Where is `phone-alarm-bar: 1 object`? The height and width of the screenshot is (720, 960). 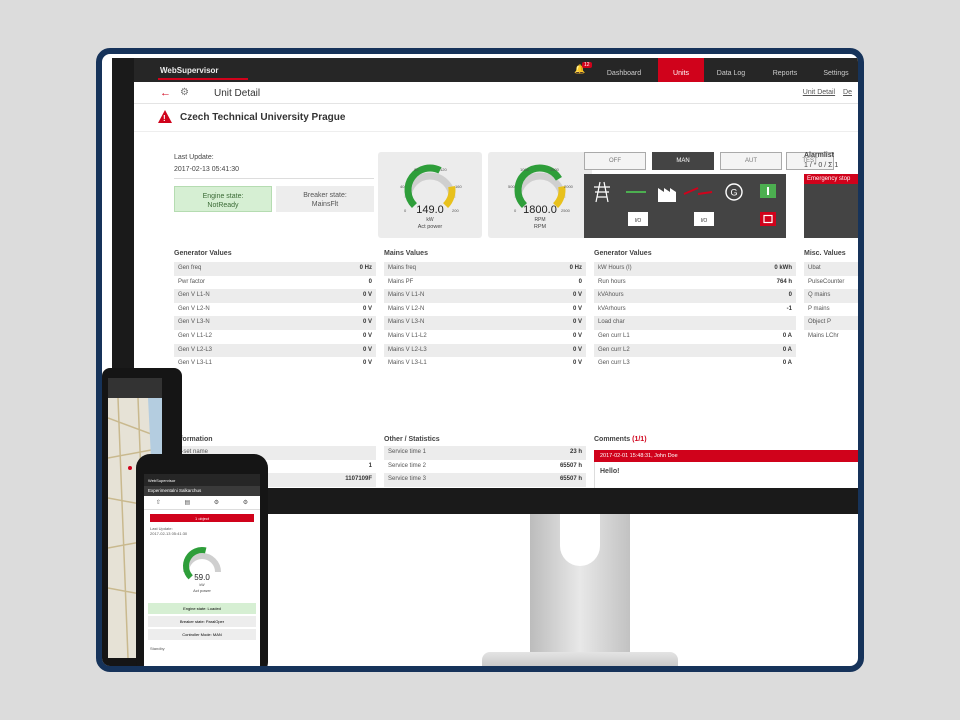
phone-alarm-bar: 1 object is located at coordinates (202, 518).